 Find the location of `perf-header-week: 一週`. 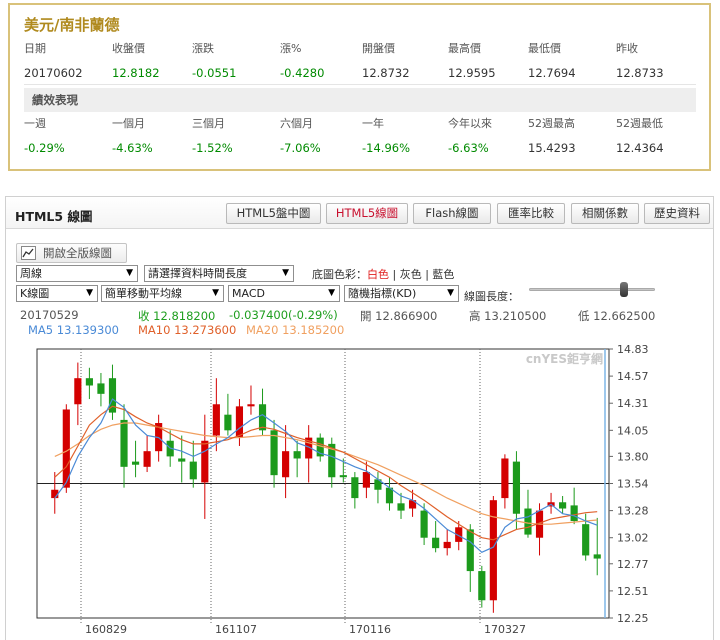

perf-header-week: 一週 is located at coordinates (35, 123).